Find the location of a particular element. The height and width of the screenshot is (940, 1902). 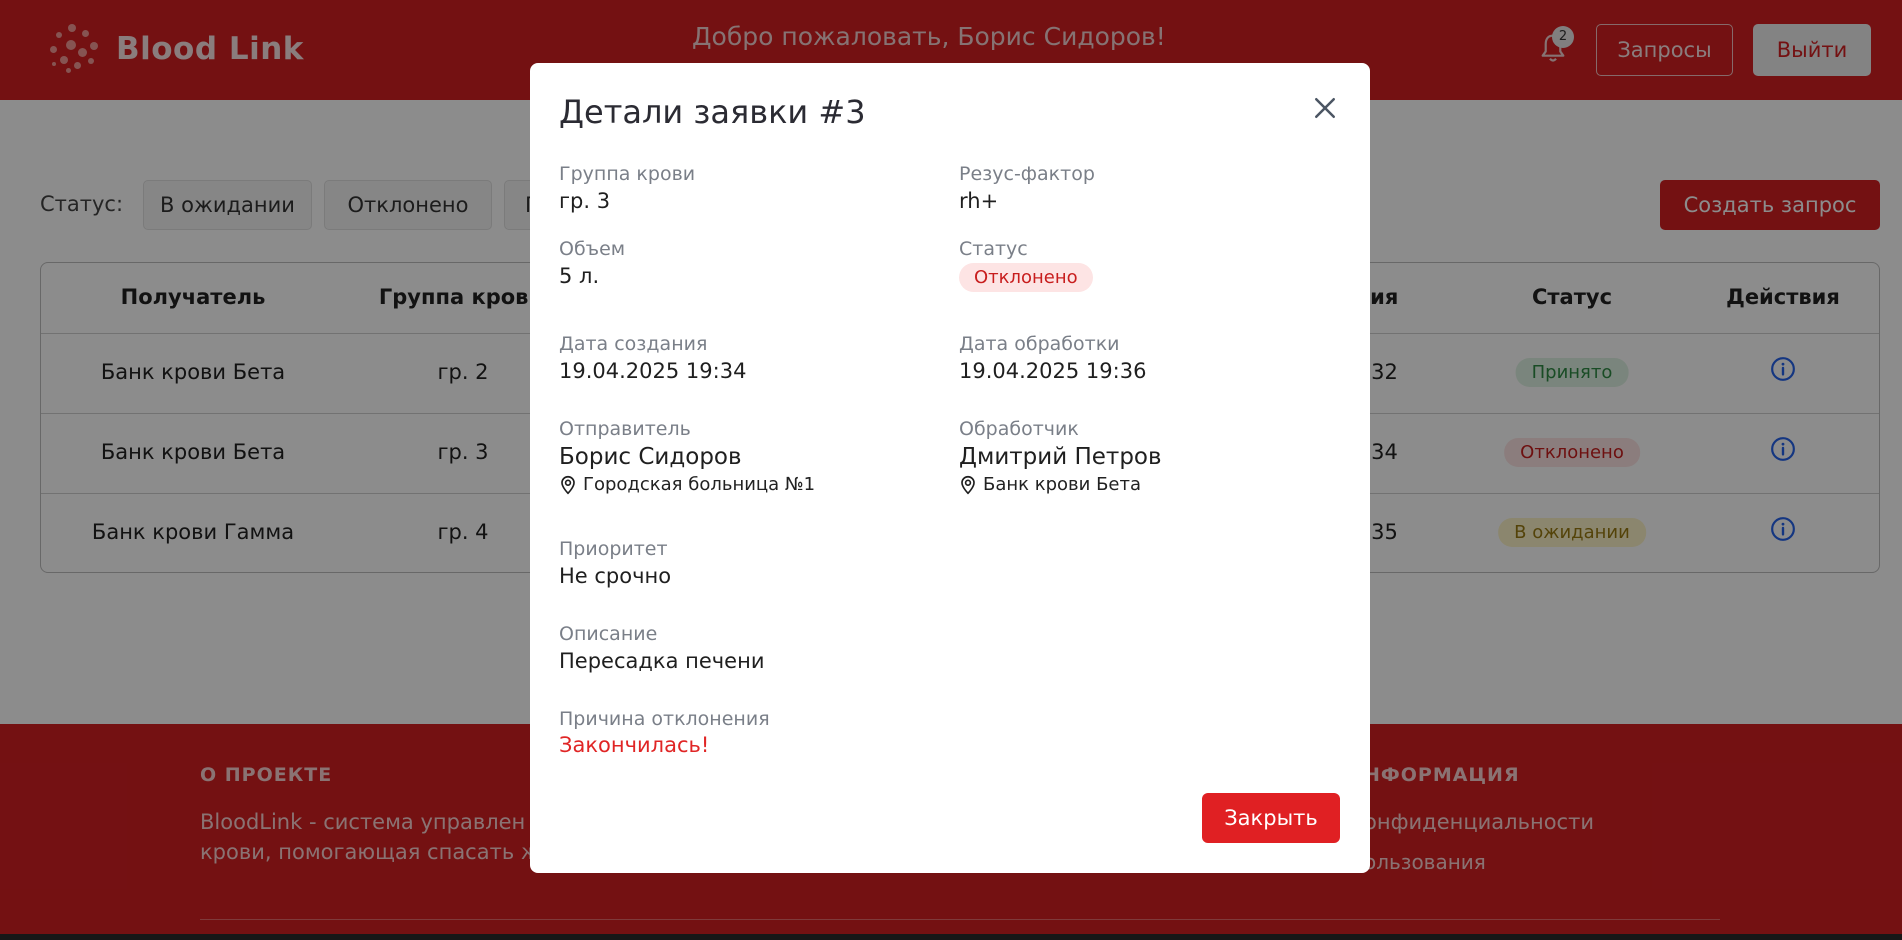

processed-date-value: 19.04.2025 19:36 is located at coordinates (1053, 371).